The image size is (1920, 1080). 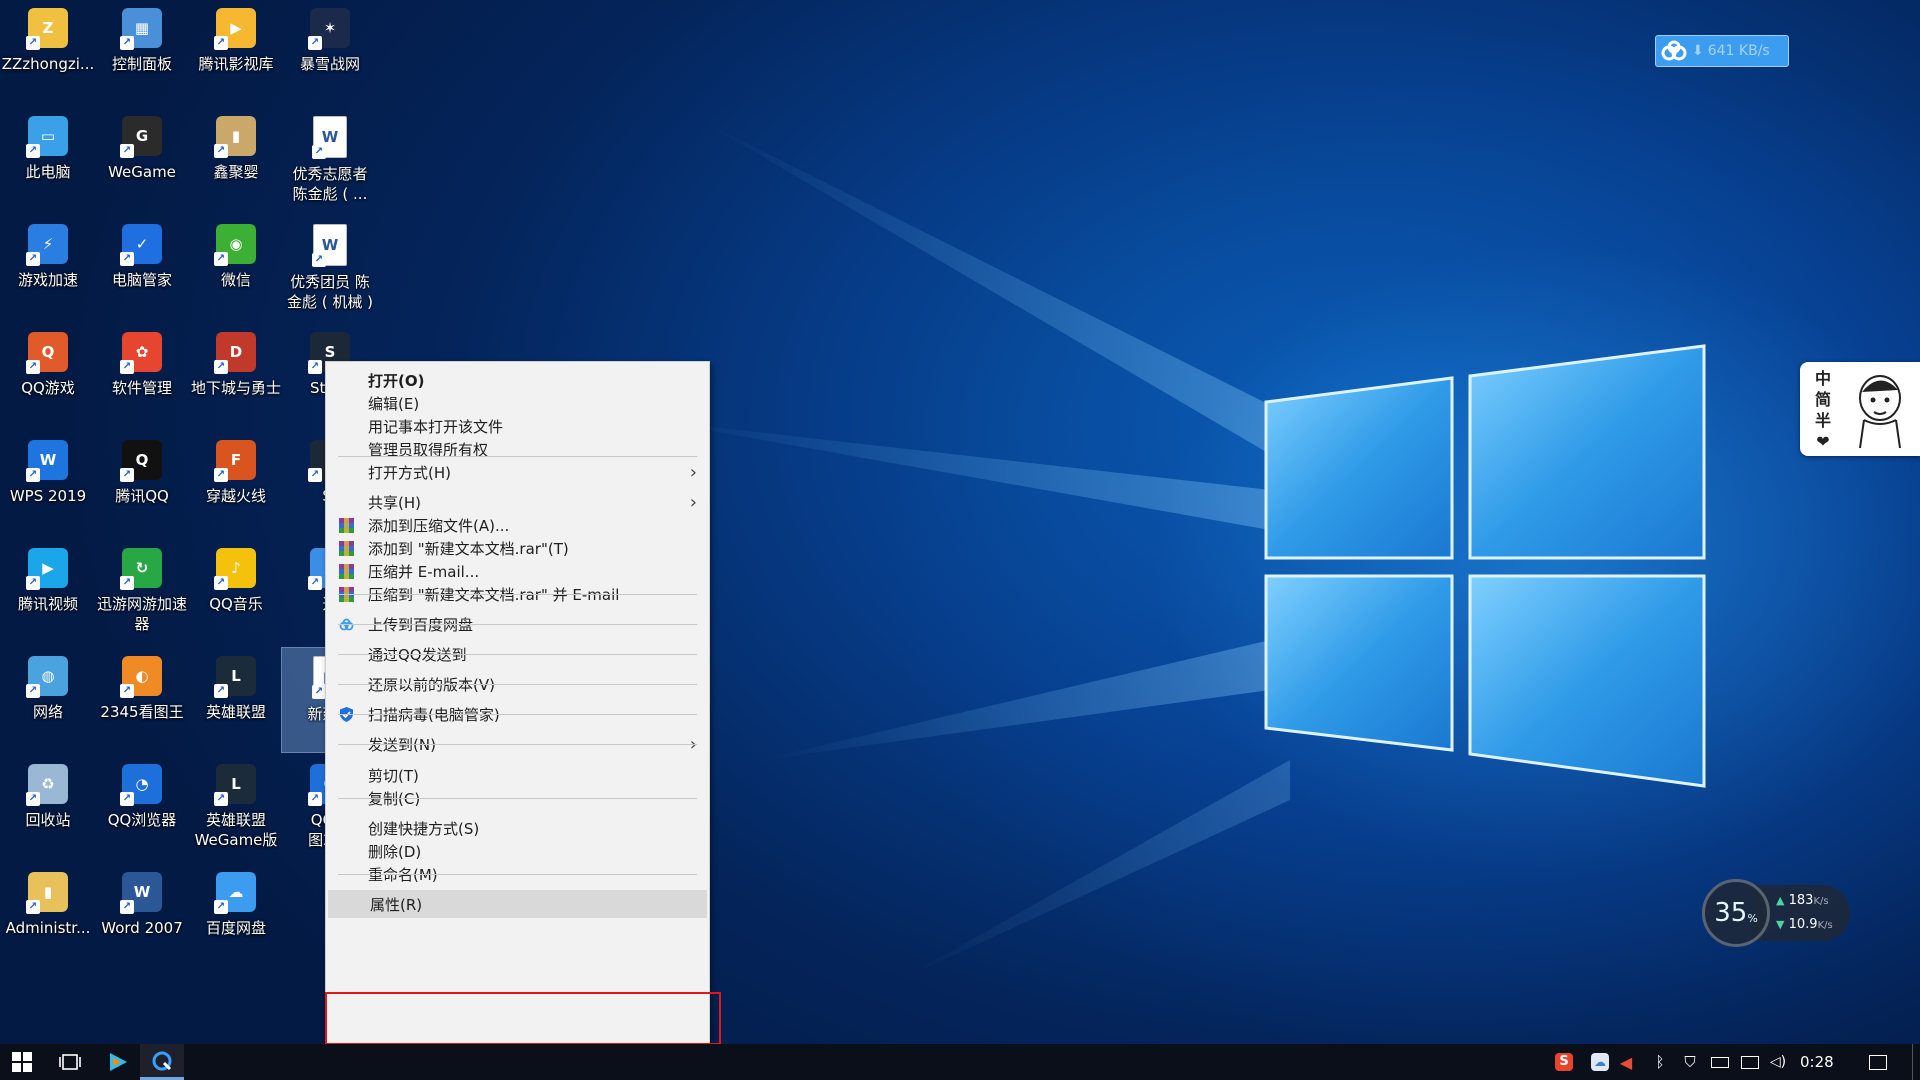 What do you see at coordinates (330, 52) in the screenshot?
I see `desktop-icon: ✶ ↗ 暴雪战网` at bounding box center [330, 52].